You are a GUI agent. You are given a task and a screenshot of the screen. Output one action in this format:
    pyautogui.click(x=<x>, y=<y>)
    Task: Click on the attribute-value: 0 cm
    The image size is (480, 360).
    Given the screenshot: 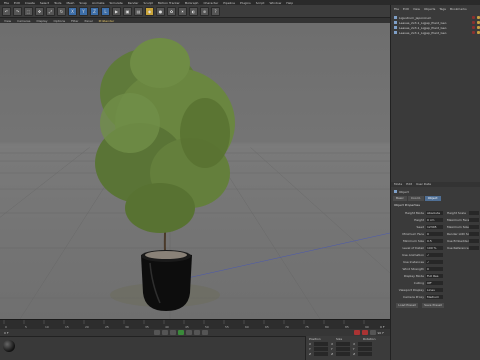 What is the action you would take?
    pyautogui.click(x=434, y=219)
    